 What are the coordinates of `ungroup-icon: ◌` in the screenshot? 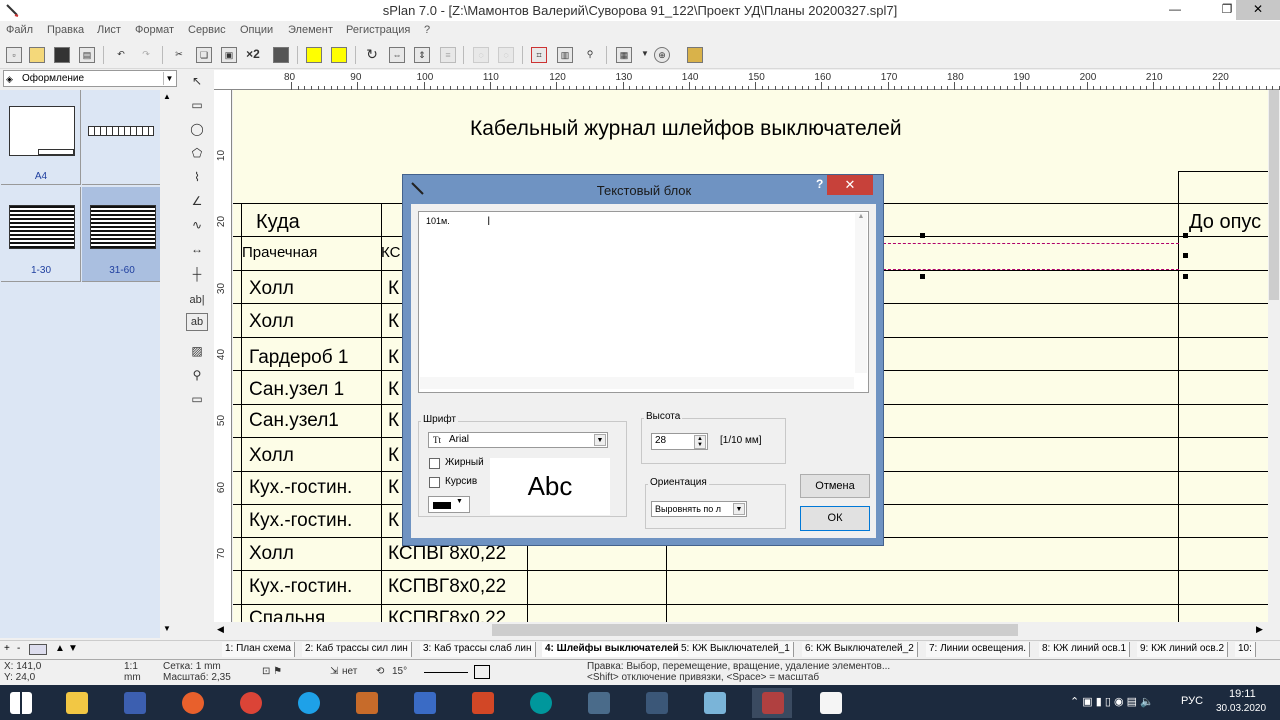 It's located at (506, 55).